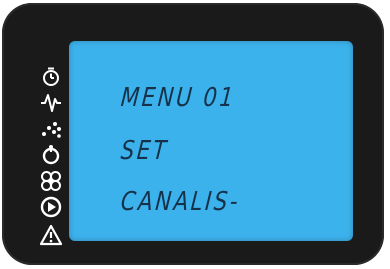 The width and height of the screenshot is (390, 269). What do you see at coordinates (51, 129) in the screenshot?
I see `spray-icon` at bounding box center [51, 129].